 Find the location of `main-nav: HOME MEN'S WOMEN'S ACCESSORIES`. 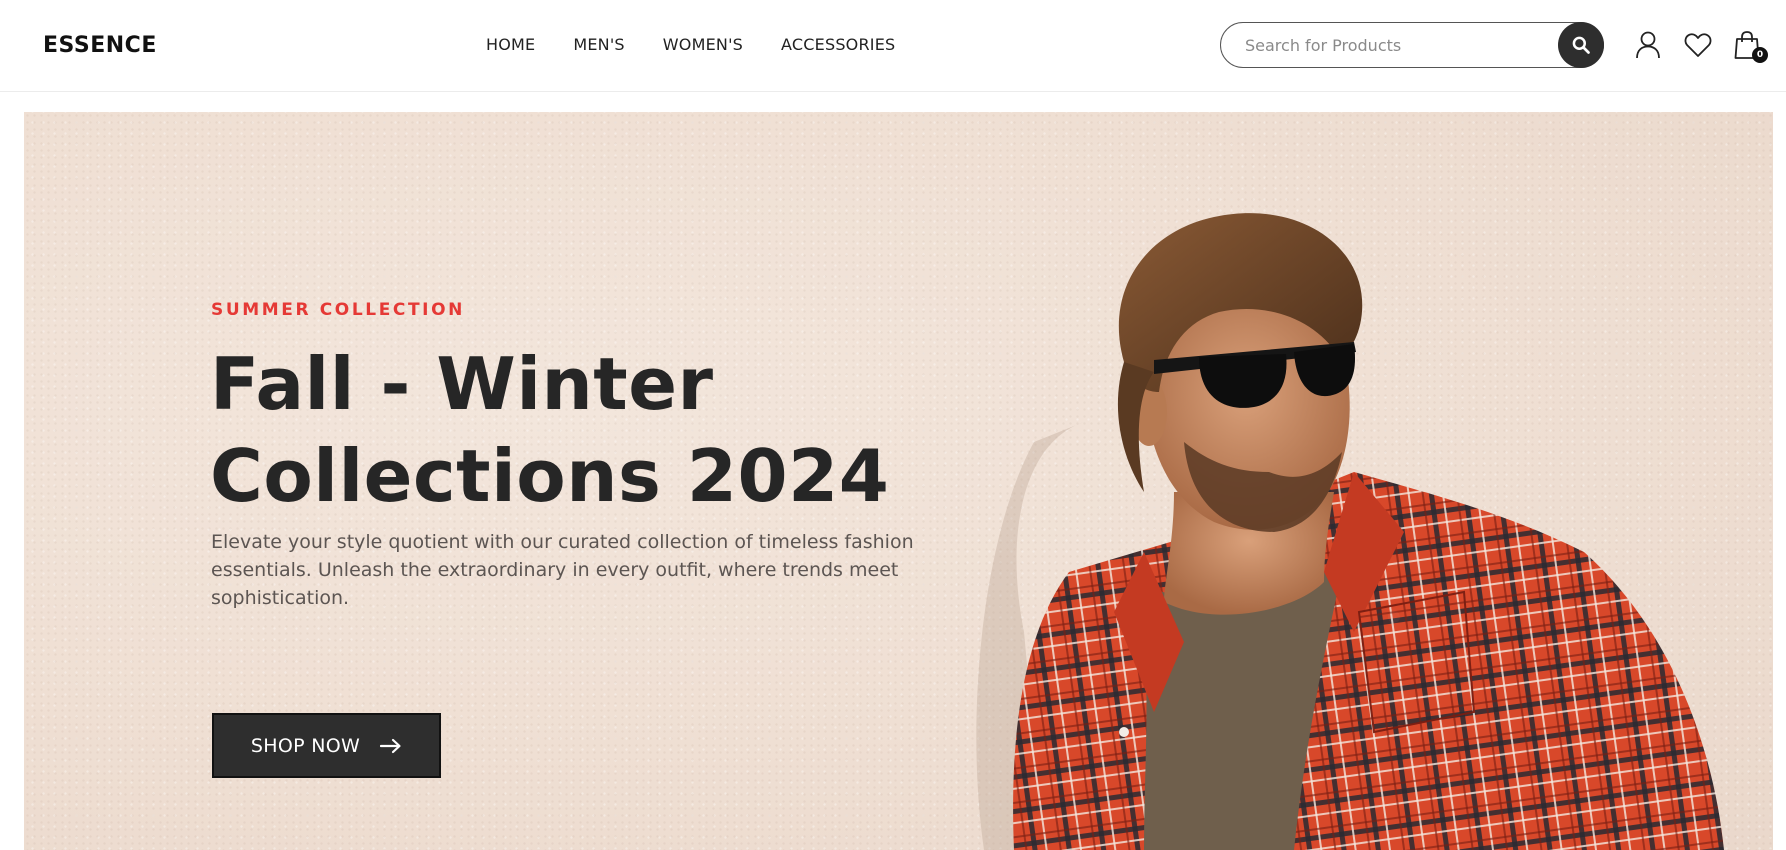

main-nav: HOME MEN'S WOMEN'S ACCESSORIES is located at coordinates (690, 44).